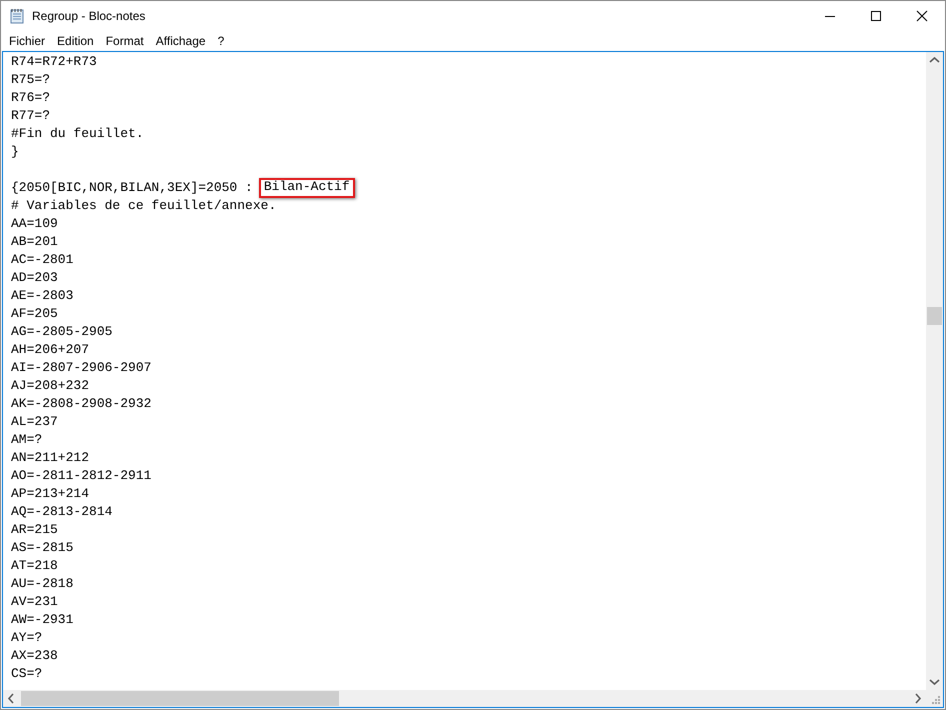 The height and width of the screenshot is (710, 946). What do you see at coordinates (143, 206) in the screenshot?
I see `code-line: # Variables de ce feuillet/annexe.` at bounding box center [143, 206].